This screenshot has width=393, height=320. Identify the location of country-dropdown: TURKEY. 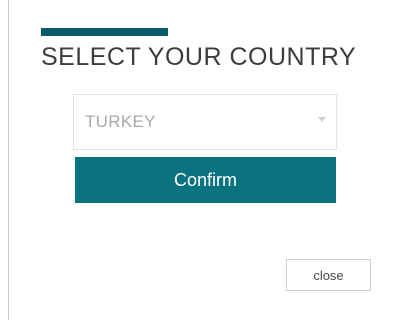
(205, 122).